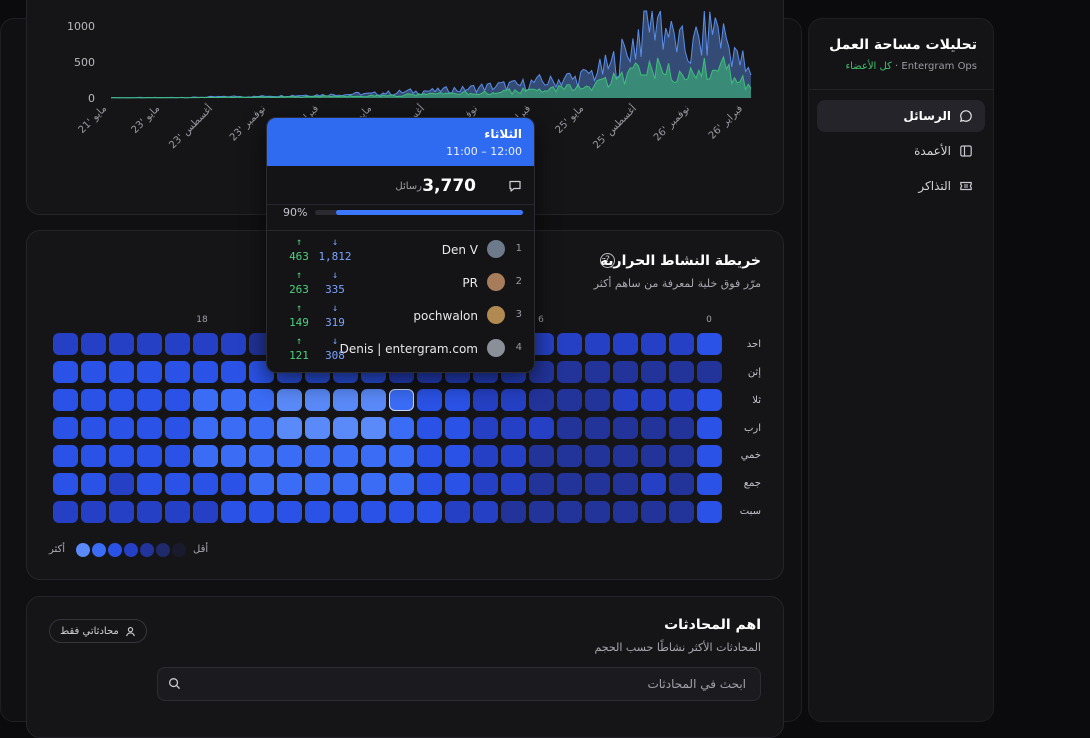 The width and height of the screenshot is (1090, 738). Describe the element at coordinates (868, 66) in the screenshot. I see `members-filter-link: كل الأعضاء` at that location.